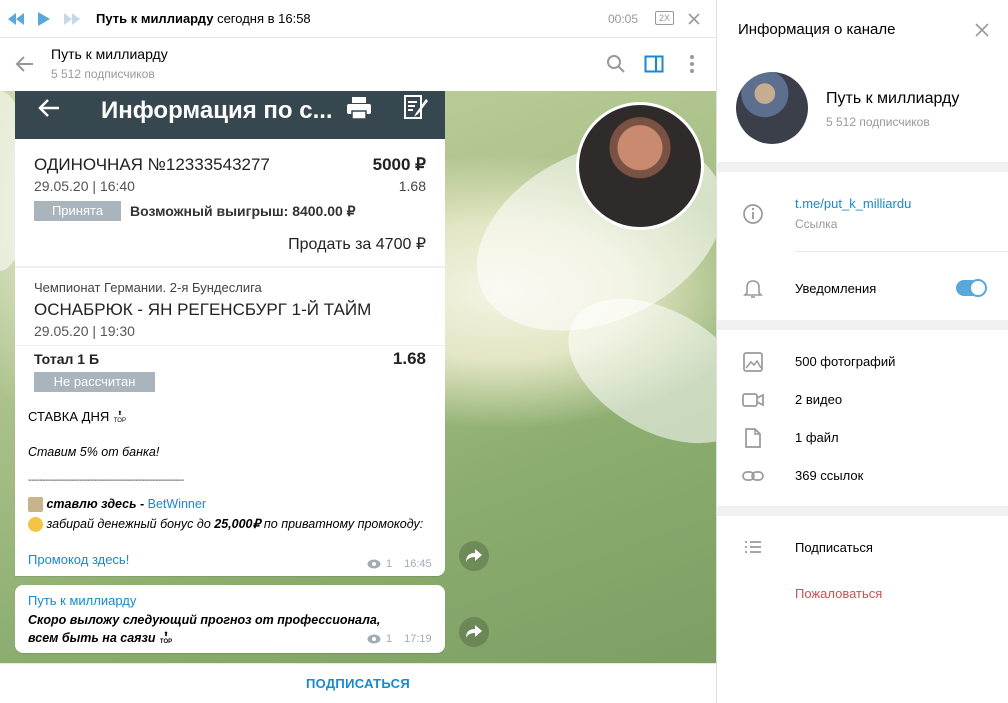 This screenshot has width=1008, height=703. I want to click on search-icon, so click(616, 64).